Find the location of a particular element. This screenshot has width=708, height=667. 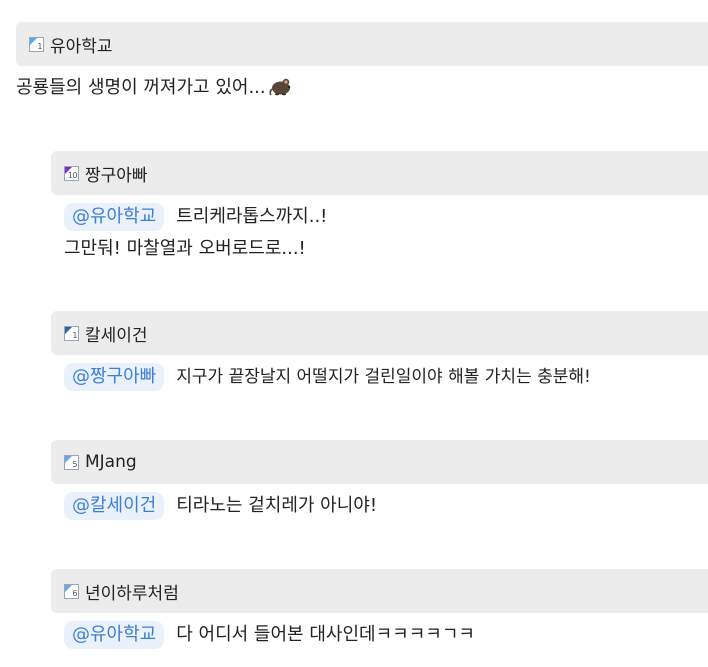

comment-header: 10 짱구아빠 is located at coordinates (379, 173).